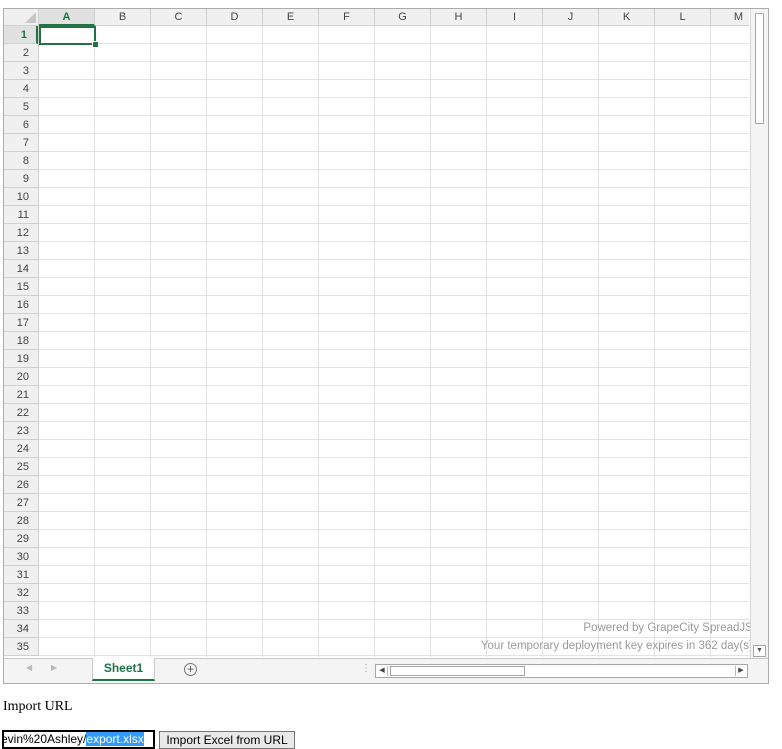  What do you see at coordinates (759, 333) in the screenshot?
I see `vertical-scrollbar: ▼` at bounding box center [759, 333].